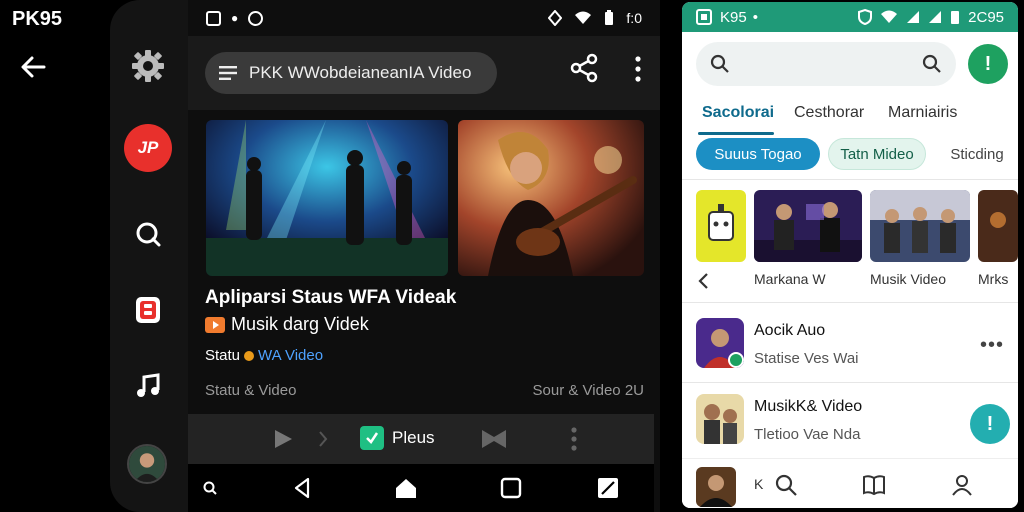 Image resolution: width=1024 pixels, height=512 pixels. Describe the element at coordinates (829, 113) in the screenshot. I see `tab-2: Cesthorar` at that location.